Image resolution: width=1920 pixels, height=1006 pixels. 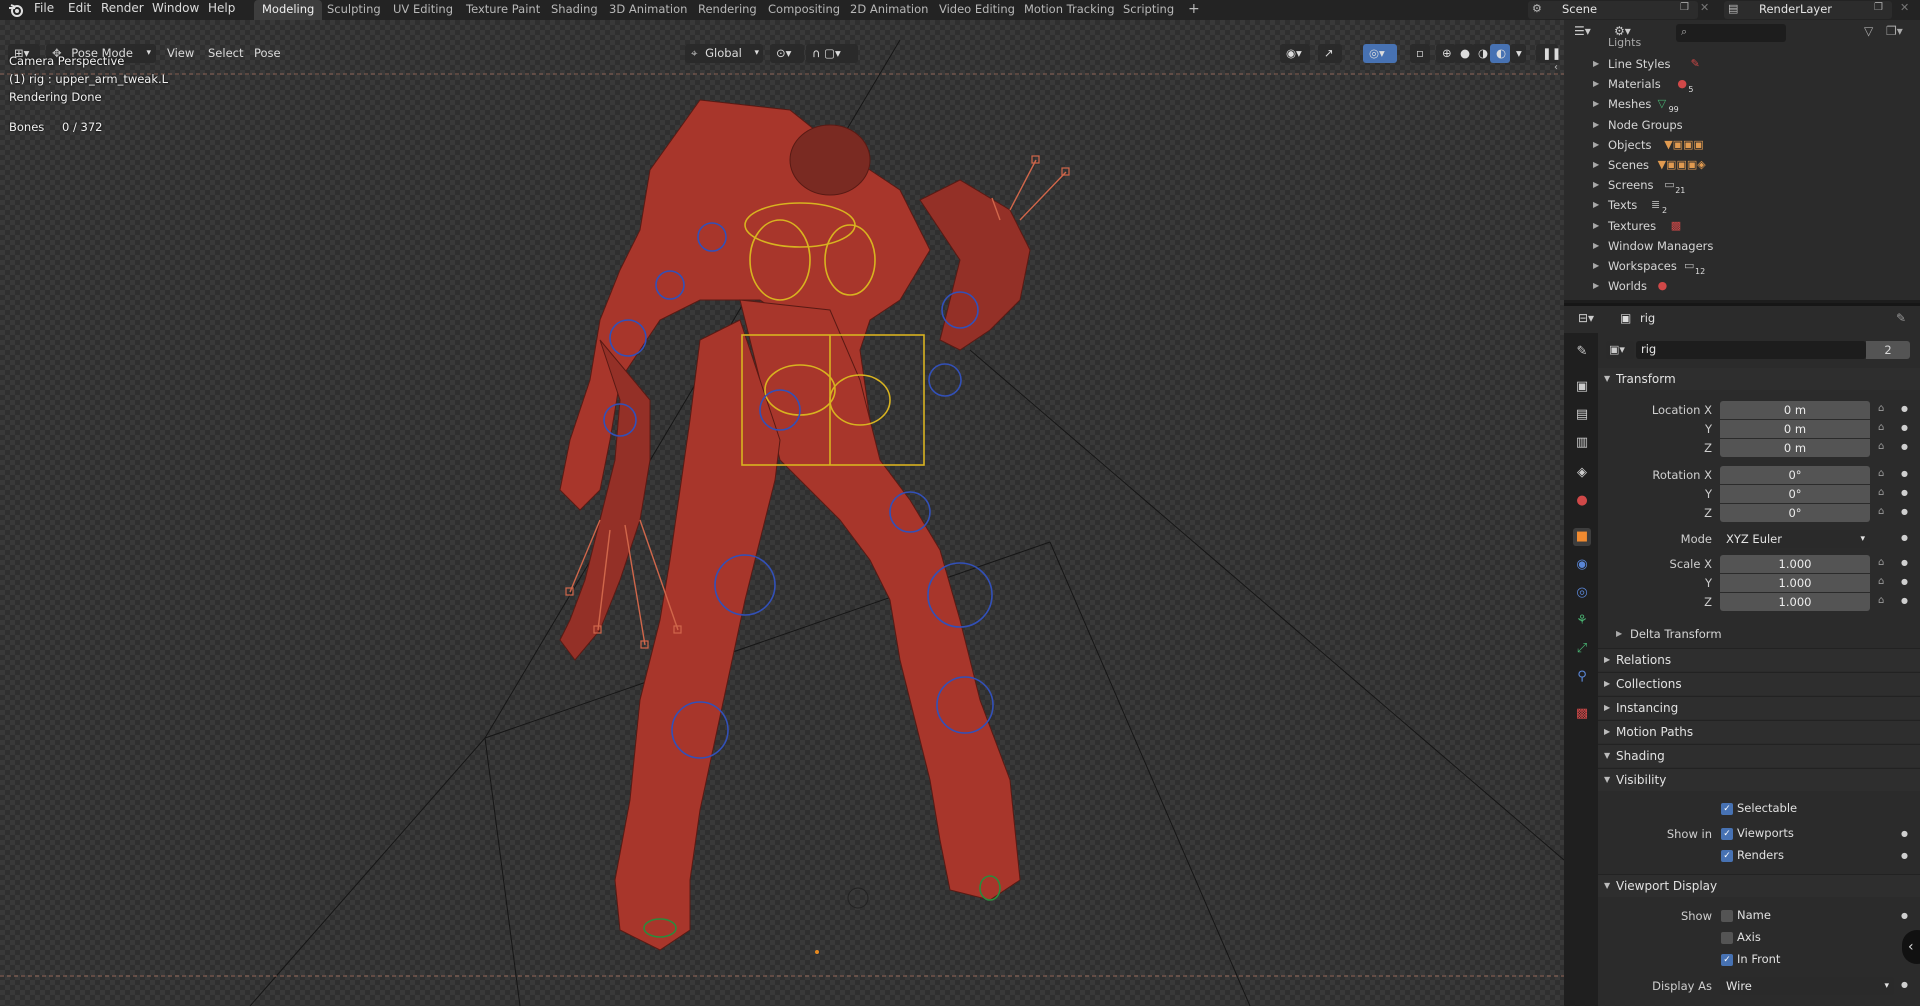 What do you see at coordinates (1582, 473) in the screenshot?
I see `scene-tab-icon: ◈` at bounding box center [1582, 473].